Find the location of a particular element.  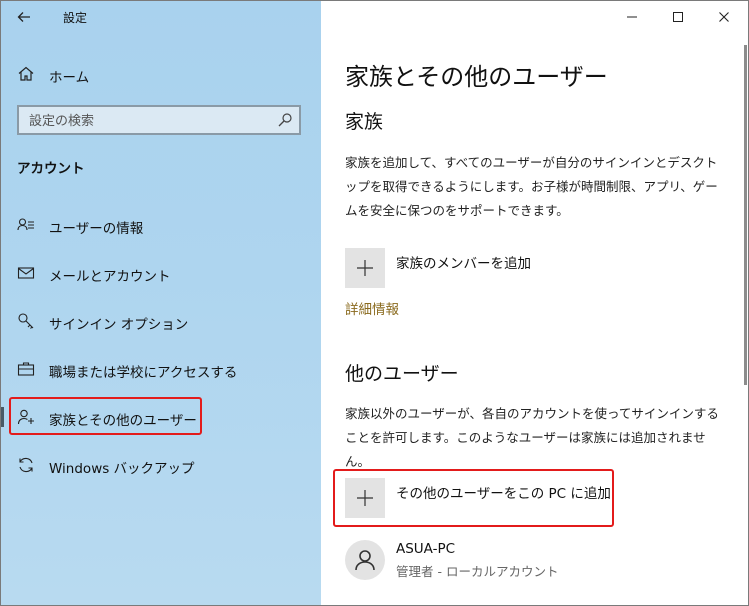

sidebar-item-signin-options: サインイン オプション is located at coordinates (161, 321).